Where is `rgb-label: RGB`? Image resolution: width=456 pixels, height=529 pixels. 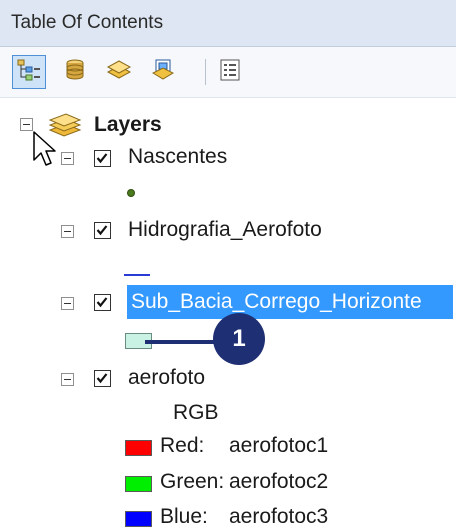 rgb-label: RGB is located at coordinates (196, 412).